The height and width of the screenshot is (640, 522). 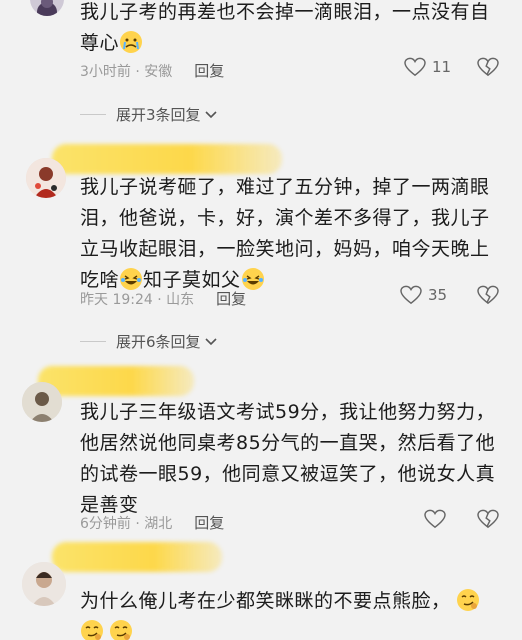 What do you see at coordinates (126, 523) in the screenshot?
I see `comment-time-location: 6分钟前 · 湖北` at bounding box center [126, 523].